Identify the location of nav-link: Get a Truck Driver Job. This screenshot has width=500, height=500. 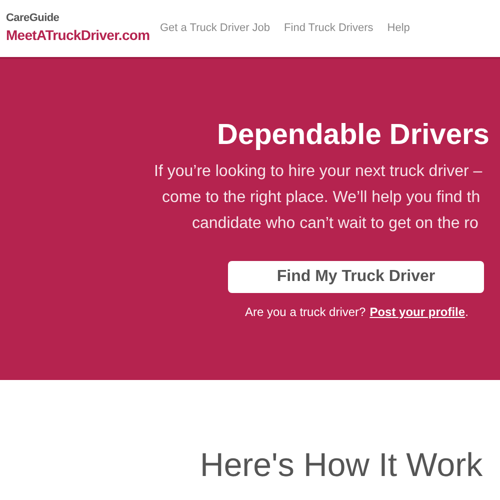
(215, 28).